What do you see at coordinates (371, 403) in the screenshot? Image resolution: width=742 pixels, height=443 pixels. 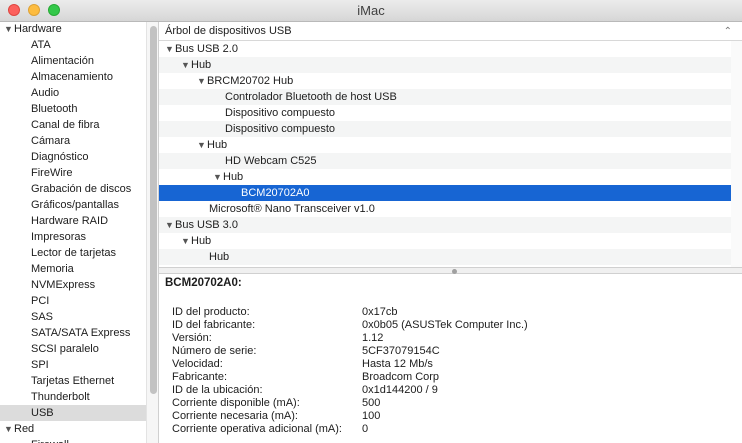 I see `property-value: 500` at bounding box center [371, 403].